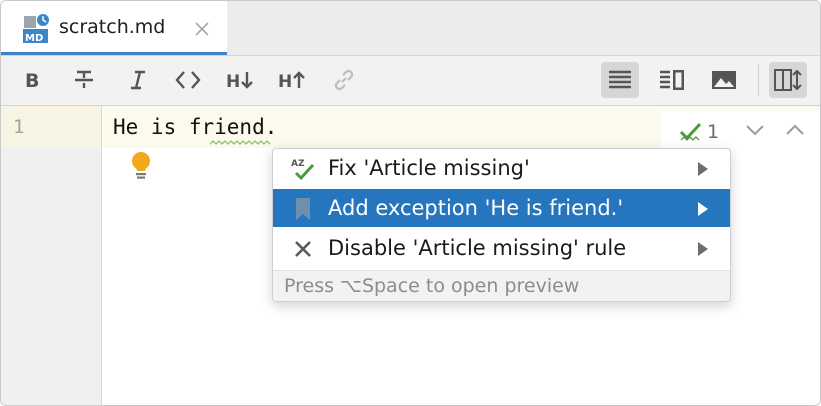 Image resolution: width=821 pixels, height=406 pixels. I want to click on menu-item-label: Add exception 'He is friend.', so click(476, 208).